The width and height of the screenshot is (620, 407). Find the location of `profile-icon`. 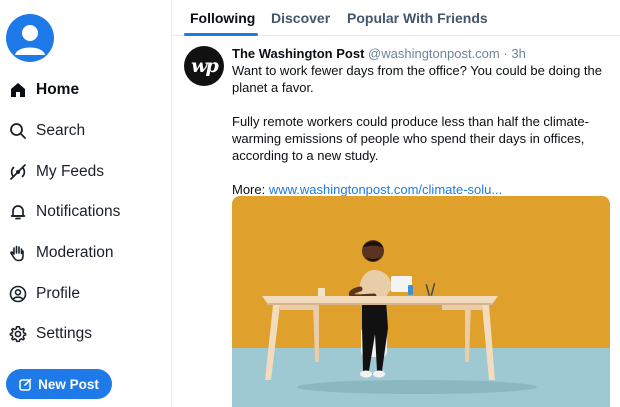

profile-icon is located at coordinates (18, 294).